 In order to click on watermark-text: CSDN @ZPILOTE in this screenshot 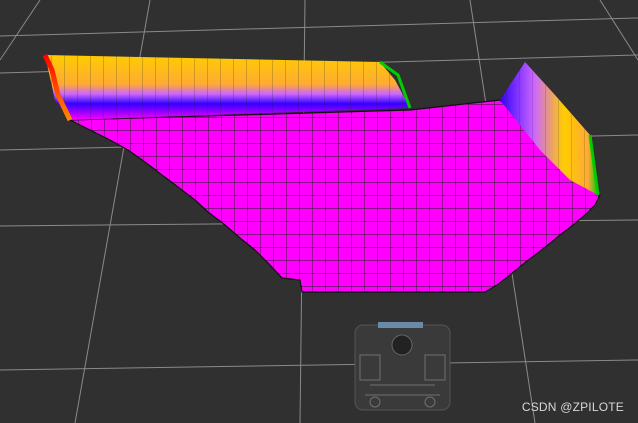, I will do `click(572, 407)`.